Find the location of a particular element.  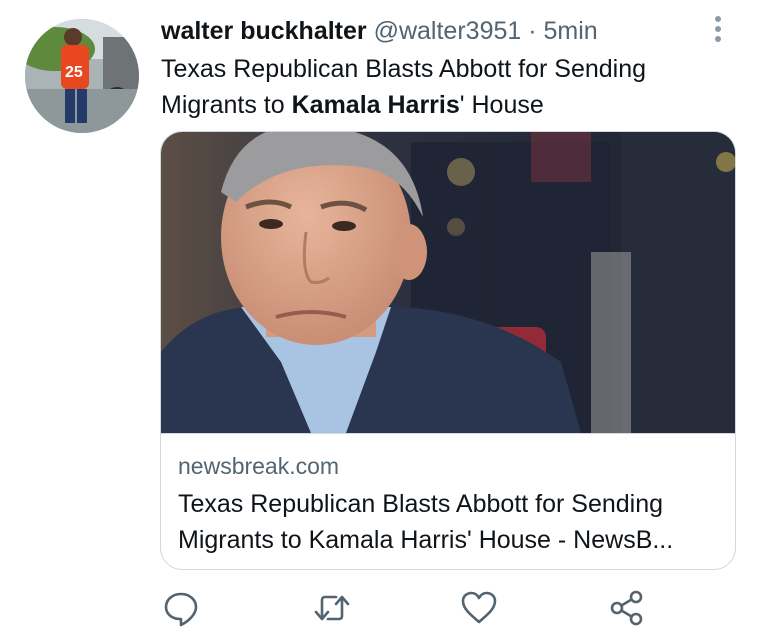

tweet-text-bold: Kamala Harris is located at coordinates (375, 105).